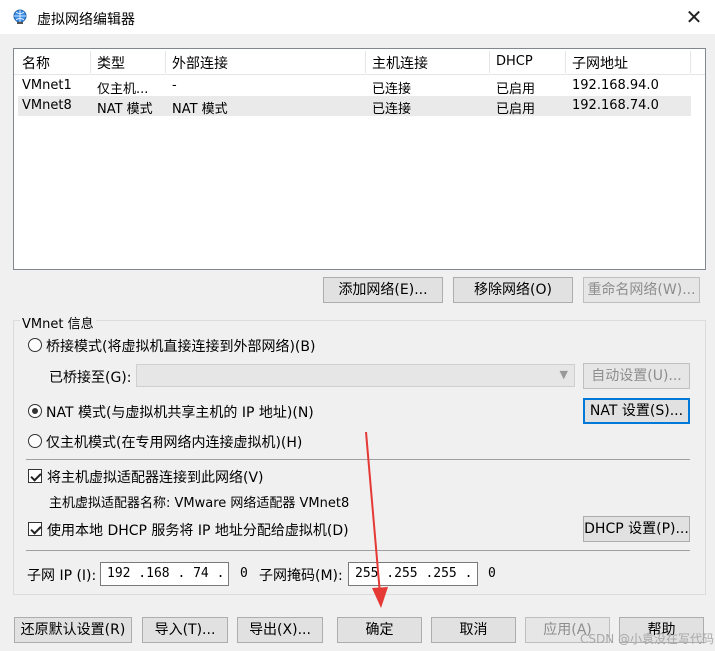 The image size is (715, 651). What do you see at coordinates (36, 63) in the screenshot?
I see `column-header-name: 名称` at bounding box center [36, 63].